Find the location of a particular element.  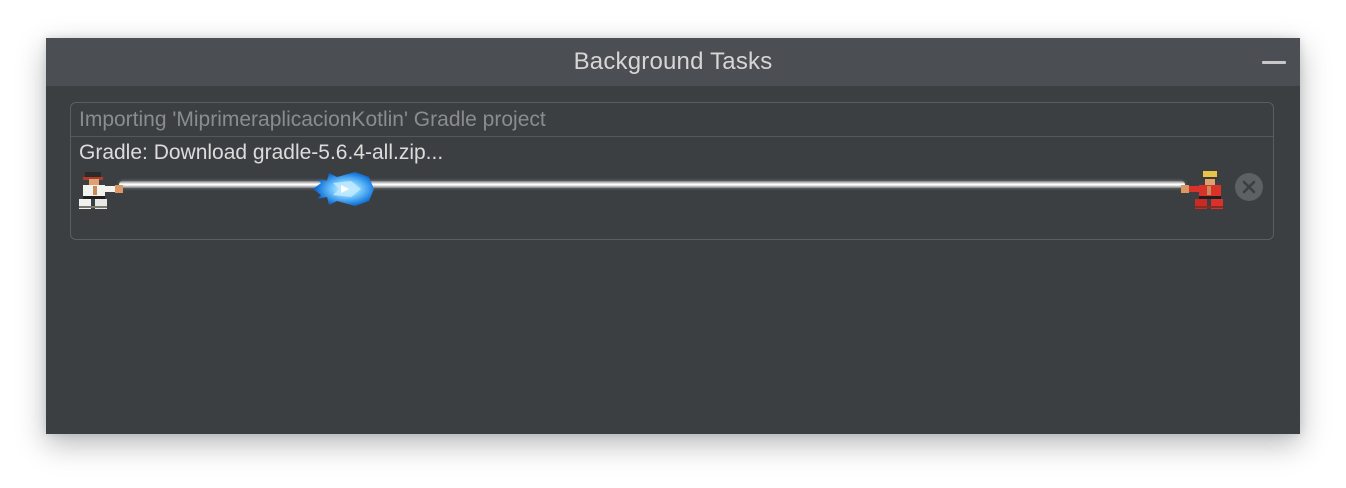

progress-beam is located at coordinates (652, 184).